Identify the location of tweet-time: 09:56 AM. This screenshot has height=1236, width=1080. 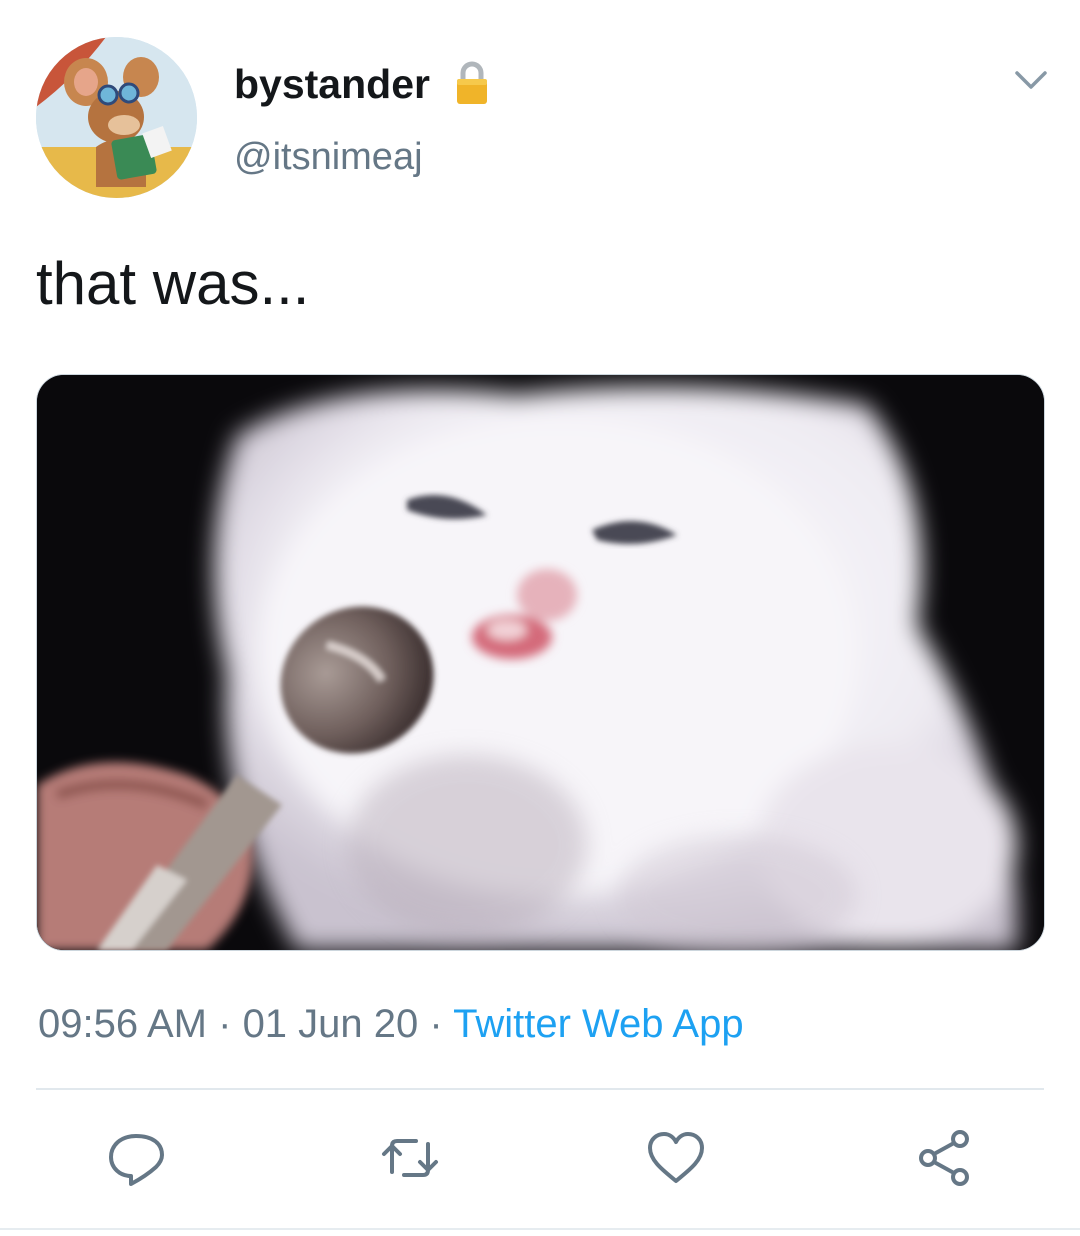
(123, 1024).